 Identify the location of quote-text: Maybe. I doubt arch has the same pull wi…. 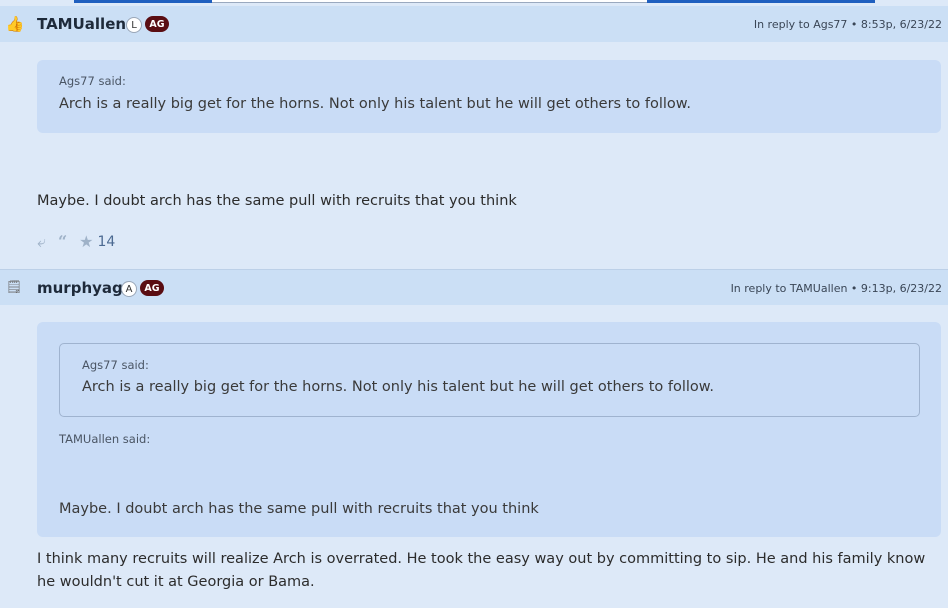
(299, 509).